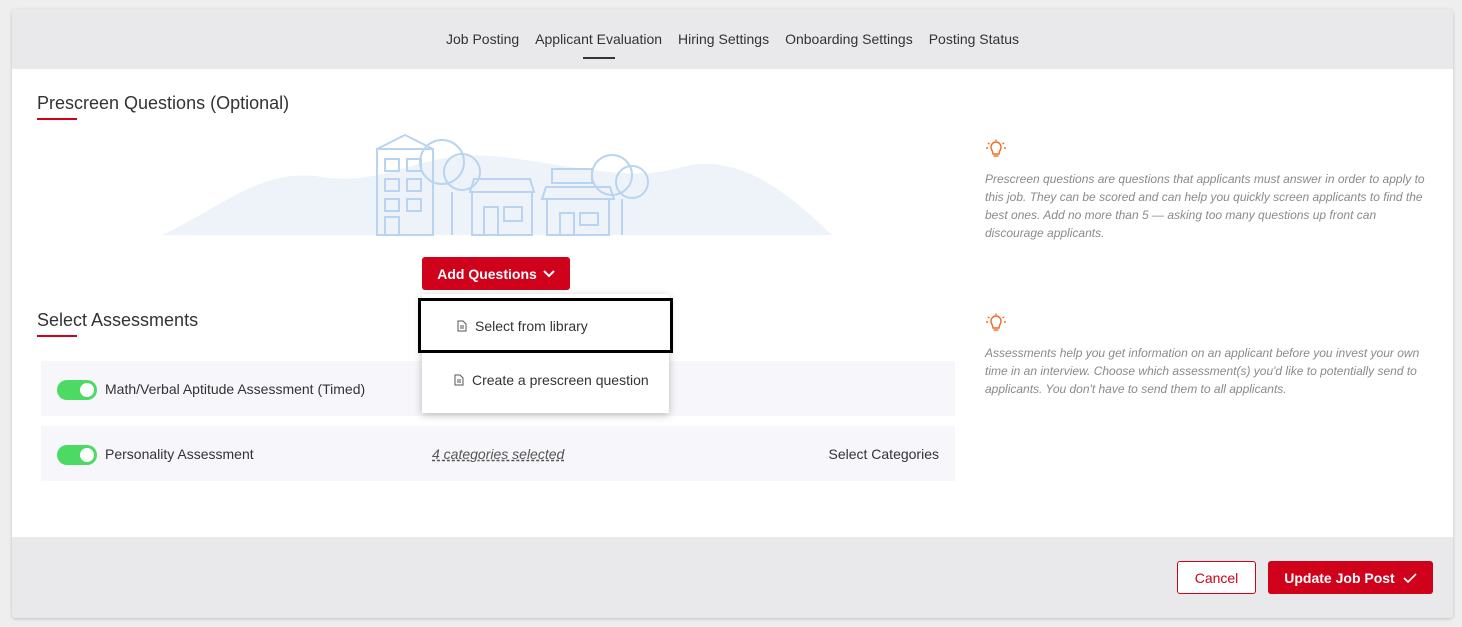 This screenshot has height=627, width=1462. I want to click on tab-hiring-settings: Hiring Settings, so click(723, 39).